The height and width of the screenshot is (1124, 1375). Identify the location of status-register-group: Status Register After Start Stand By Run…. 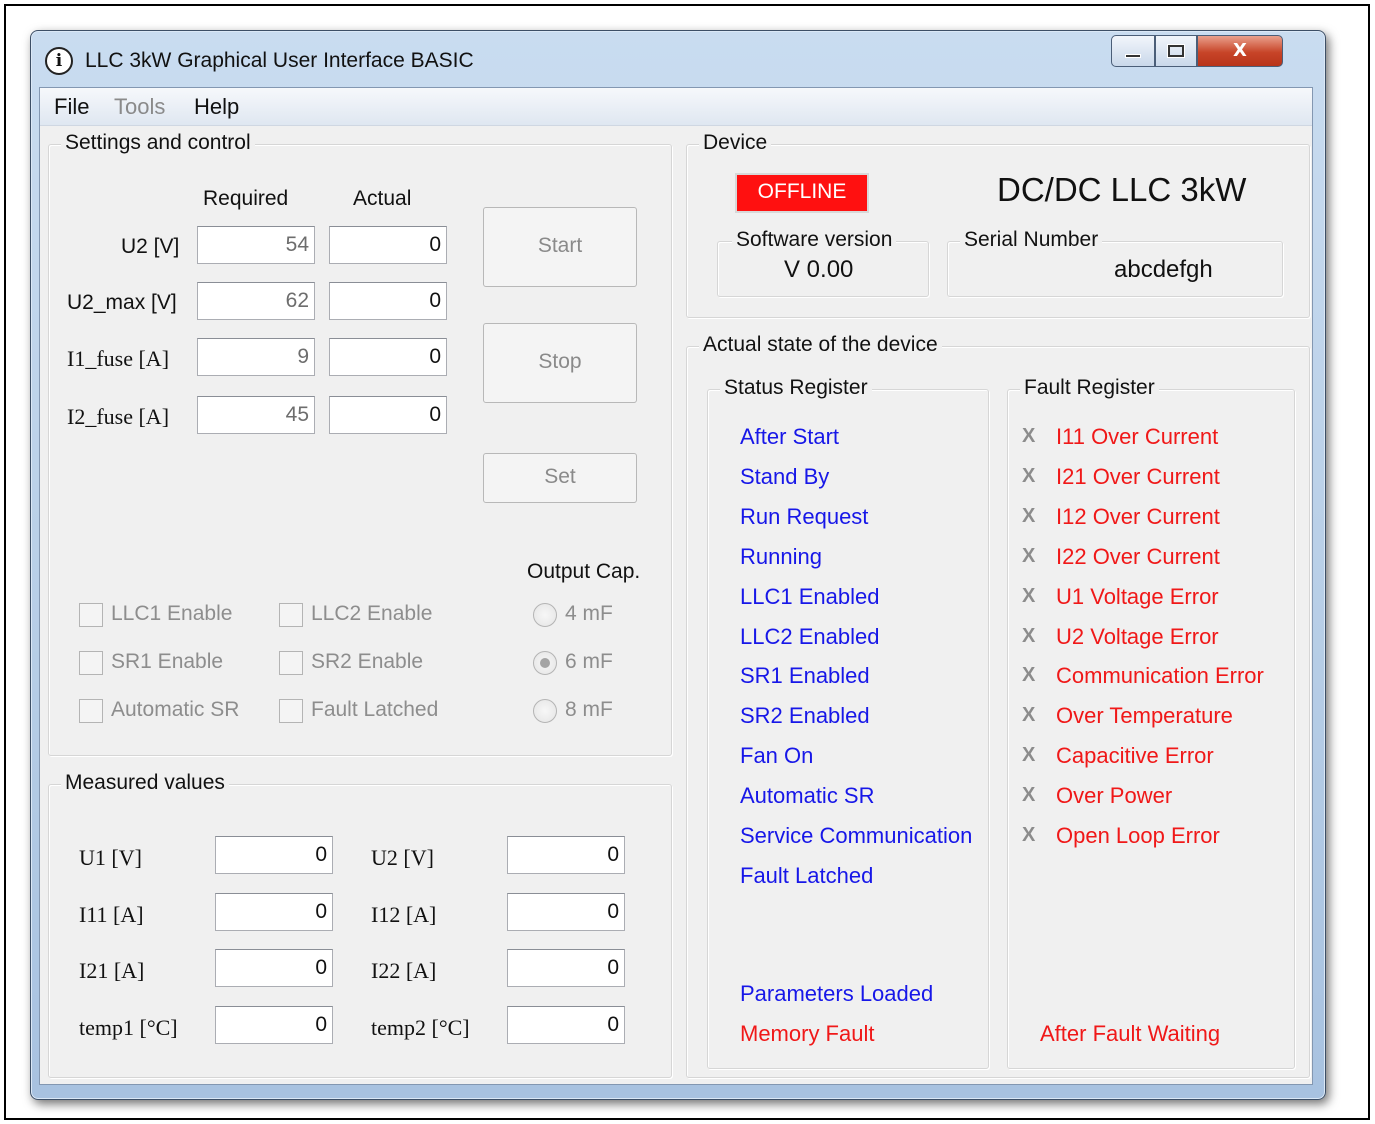
(848, 722).